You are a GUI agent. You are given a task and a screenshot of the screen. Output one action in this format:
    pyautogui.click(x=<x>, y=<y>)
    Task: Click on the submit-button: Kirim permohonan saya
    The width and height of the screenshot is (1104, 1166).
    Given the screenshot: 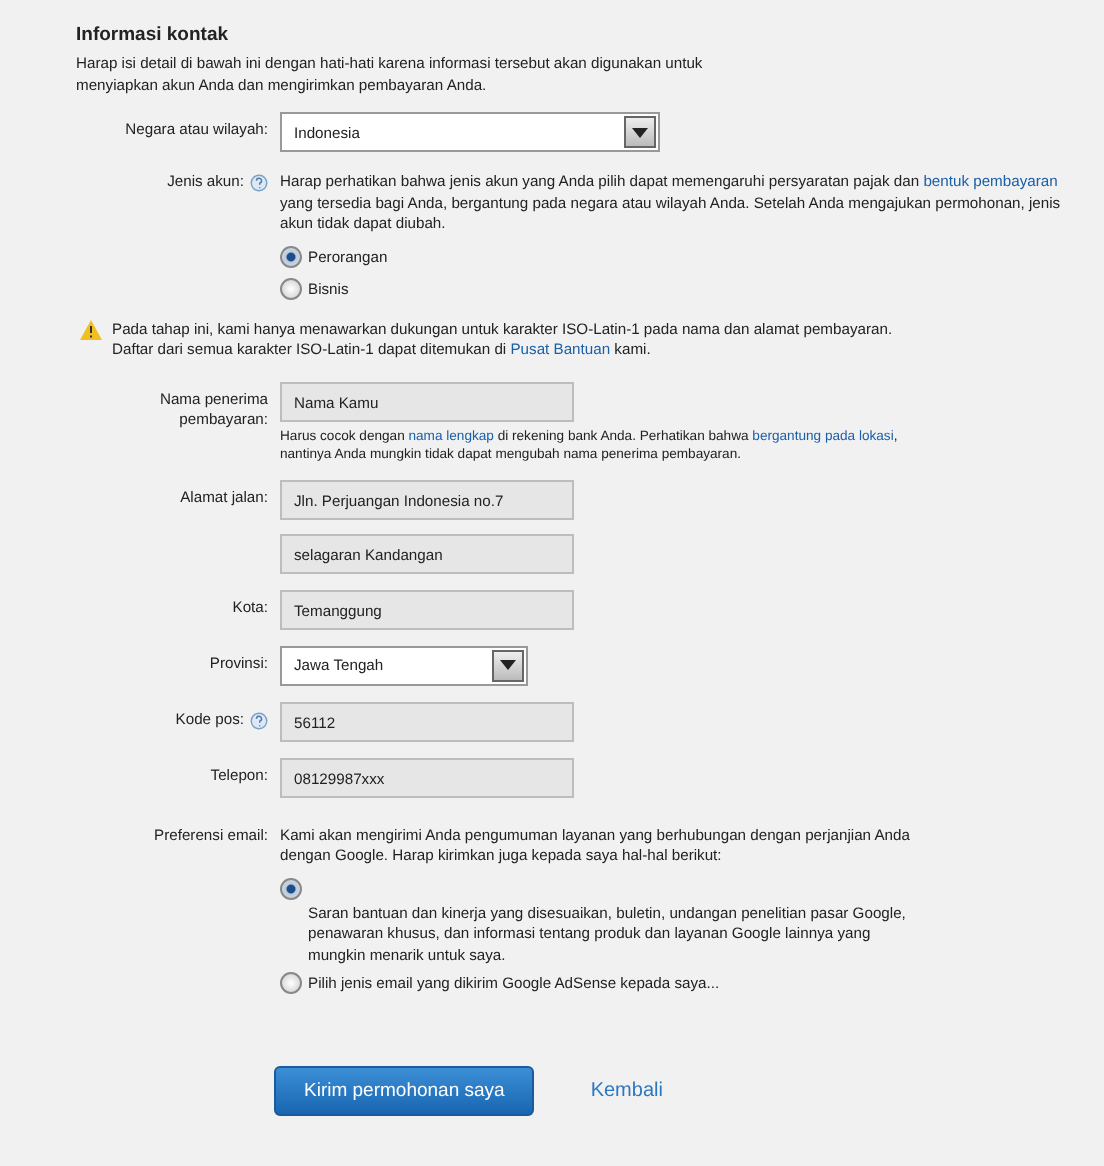 What is the action you would take?
    pyautogui.click(x=404, y=1091)
    